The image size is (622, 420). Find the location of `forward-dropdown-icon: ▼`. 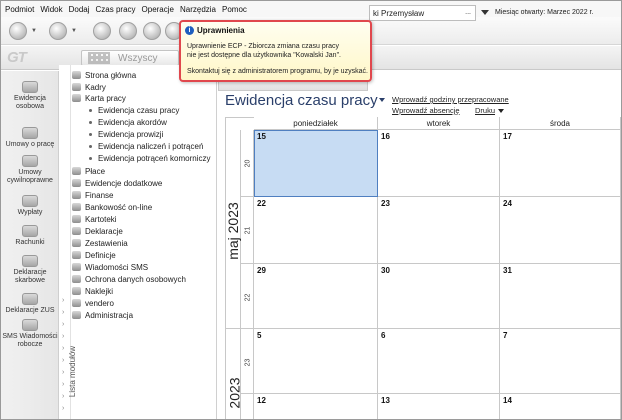

forward-dropdown-icon: ▼ is located at coordinates (74, 31).